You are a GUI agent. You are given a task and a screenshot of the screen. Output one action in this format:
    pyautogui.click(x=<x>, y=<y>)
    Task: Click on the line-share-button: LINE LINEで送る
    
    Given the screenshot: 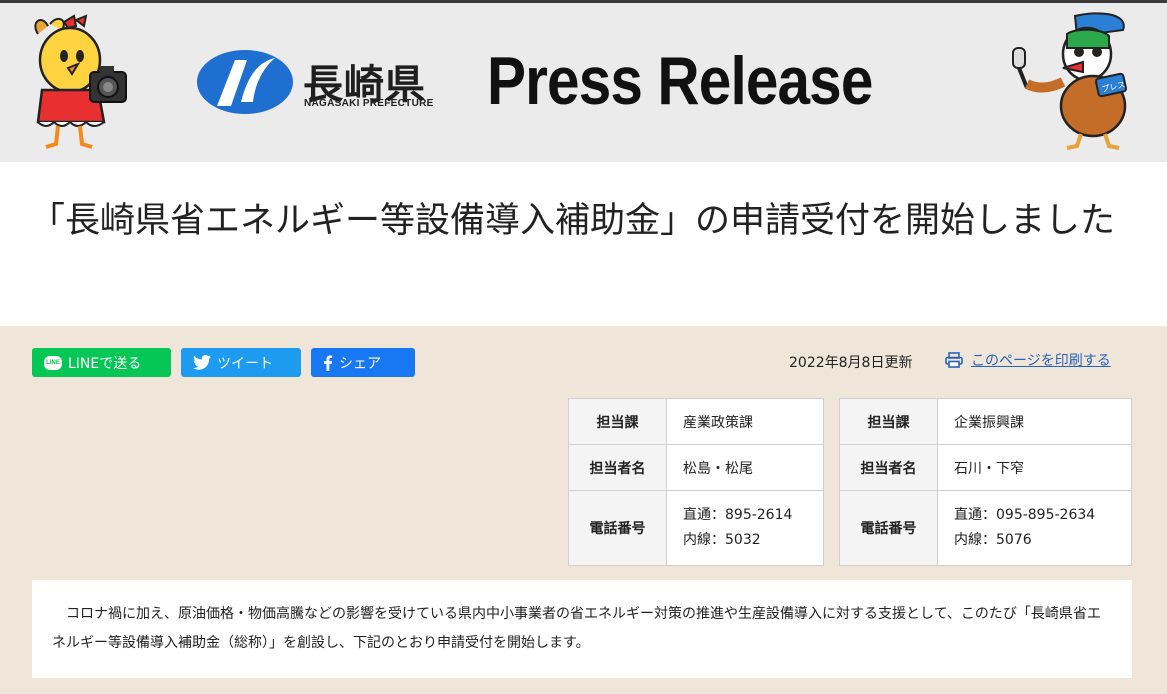 What is the action you would take?
    pyautogui.click(x=101, y=362)
    